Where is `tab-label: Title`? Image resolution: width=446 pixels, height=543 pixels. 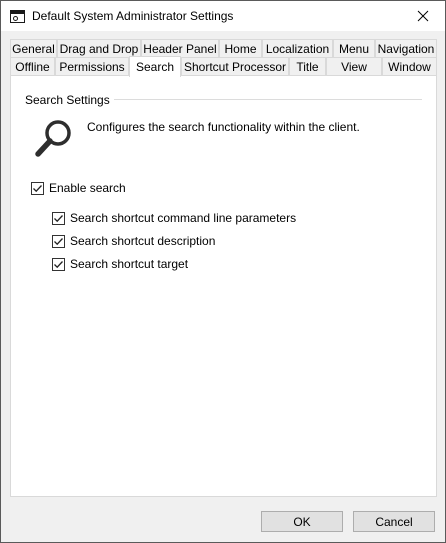
tab-label: Title is located at coordinates (307, 67).